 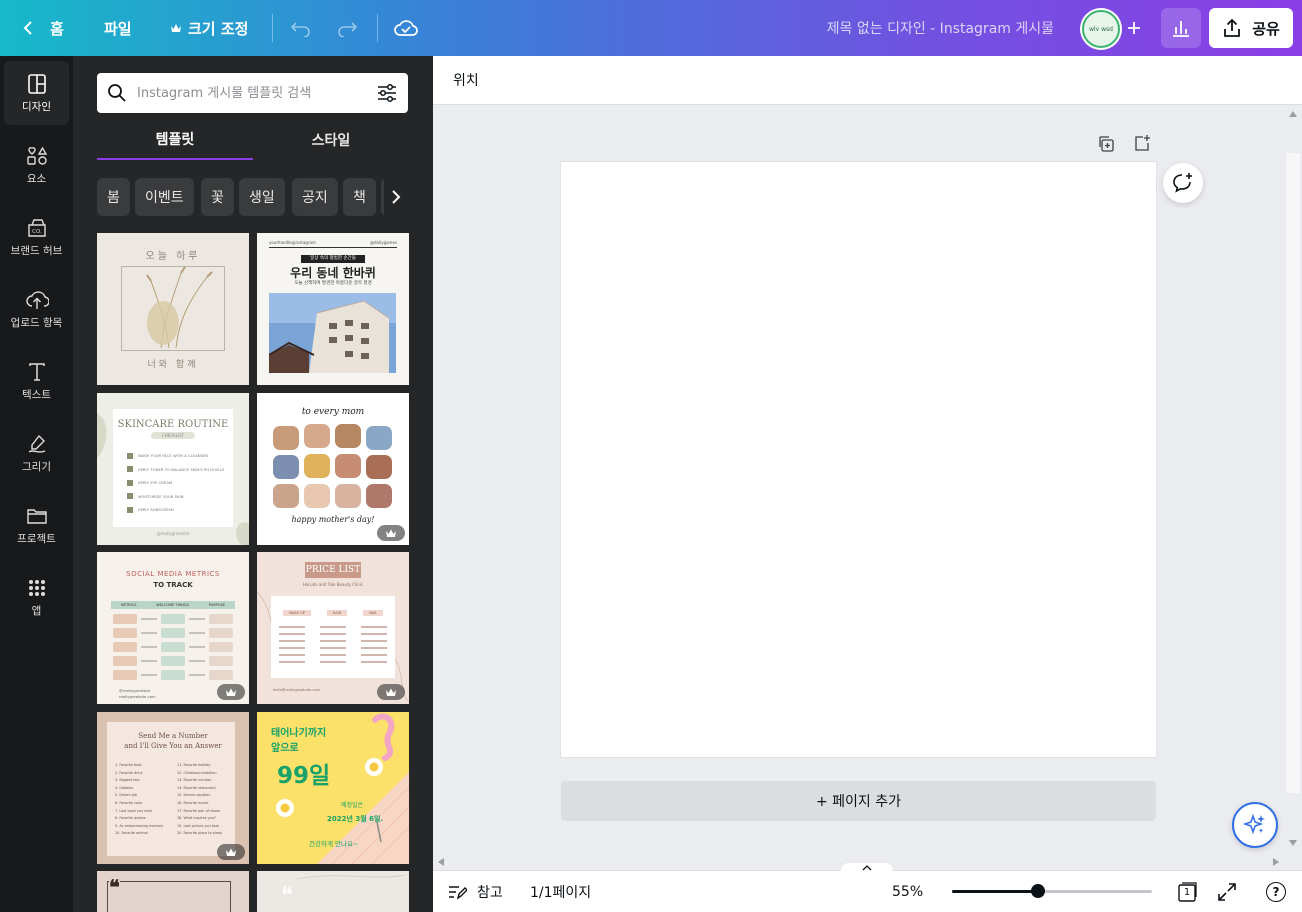 I want to click on question-item: 15. Dream vacation, so click(x=194, y=795).